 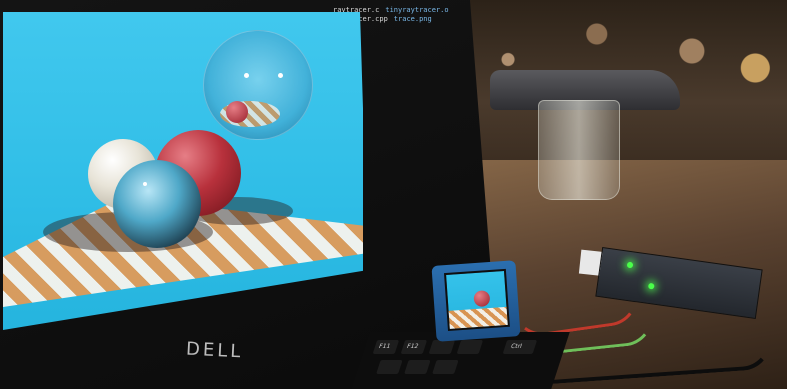 What do you see at coordinates (157, 204) in the screenshot?
I see `glass-sphere` at bounding box center [157, 204].